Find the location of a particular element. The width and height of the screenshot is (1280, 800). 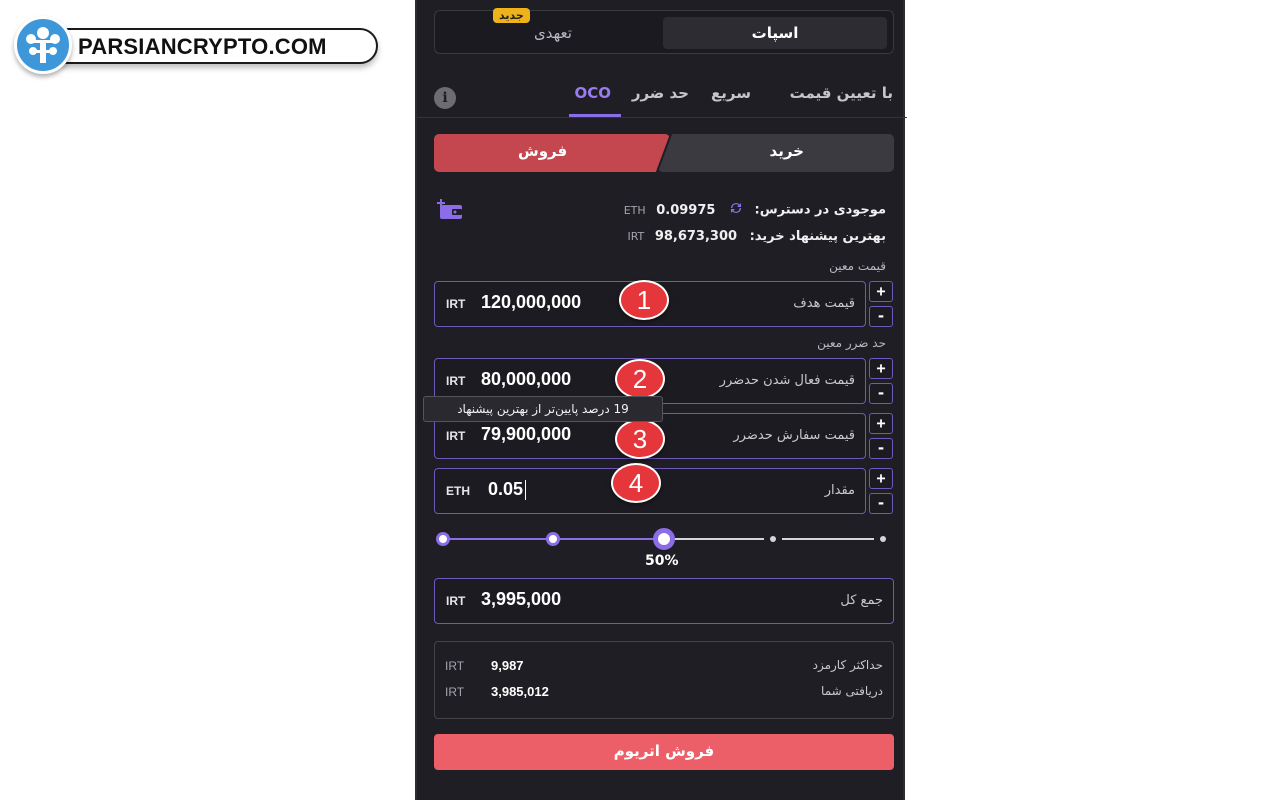

annotation-marker-2: 2 is located at coordinates (640, 379).